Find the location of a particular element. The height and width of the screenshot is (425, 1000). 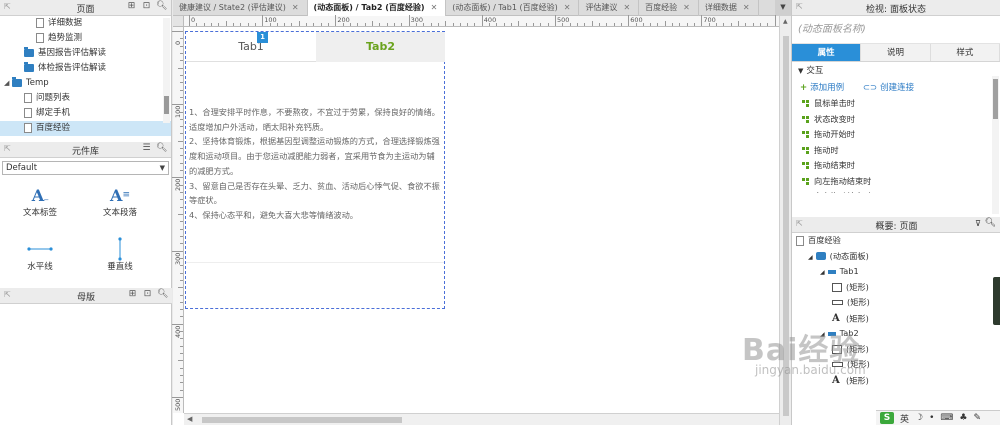

tab2-button: Tab2 is located at coordinates (380, 47).